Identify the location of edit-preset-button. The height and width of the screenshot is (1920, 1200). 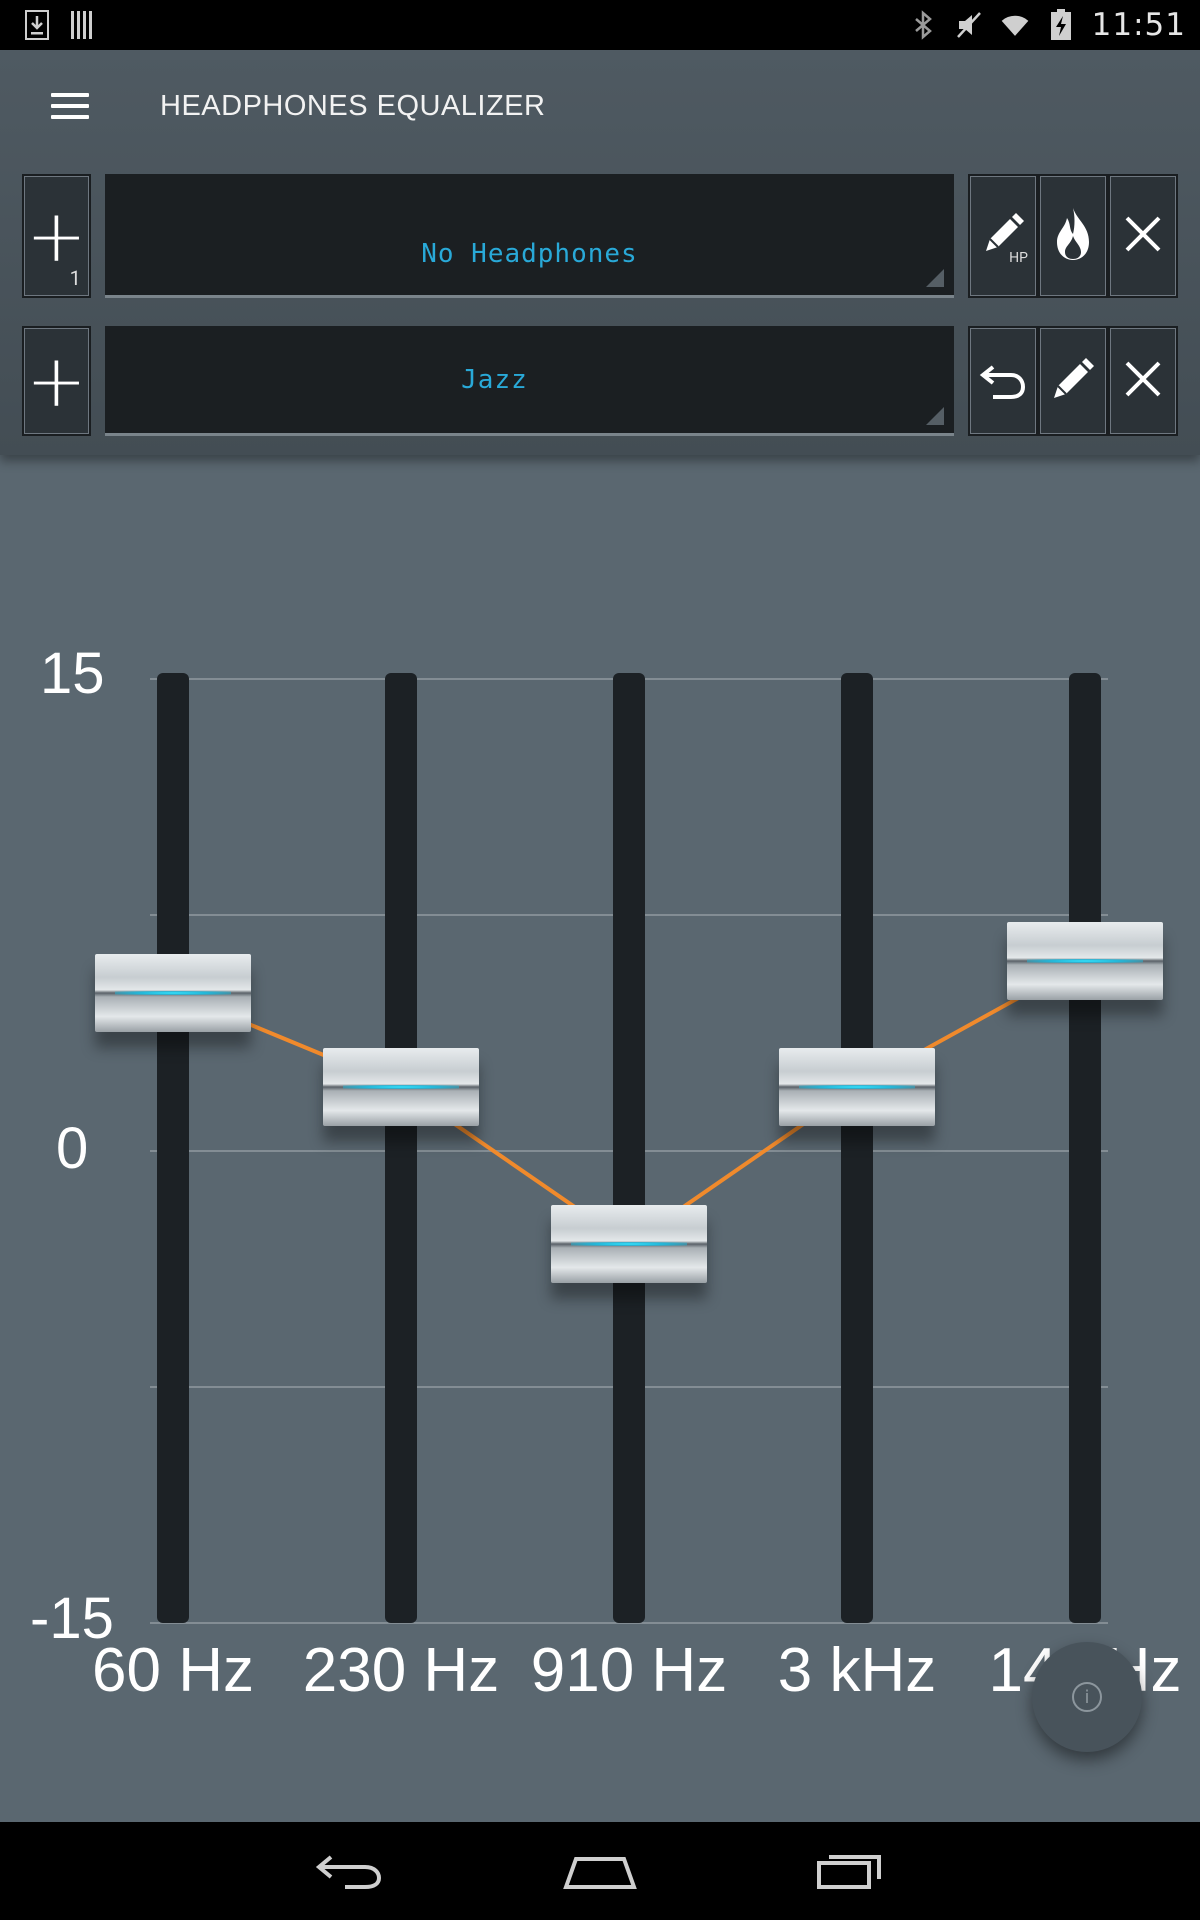
(1073, 381).